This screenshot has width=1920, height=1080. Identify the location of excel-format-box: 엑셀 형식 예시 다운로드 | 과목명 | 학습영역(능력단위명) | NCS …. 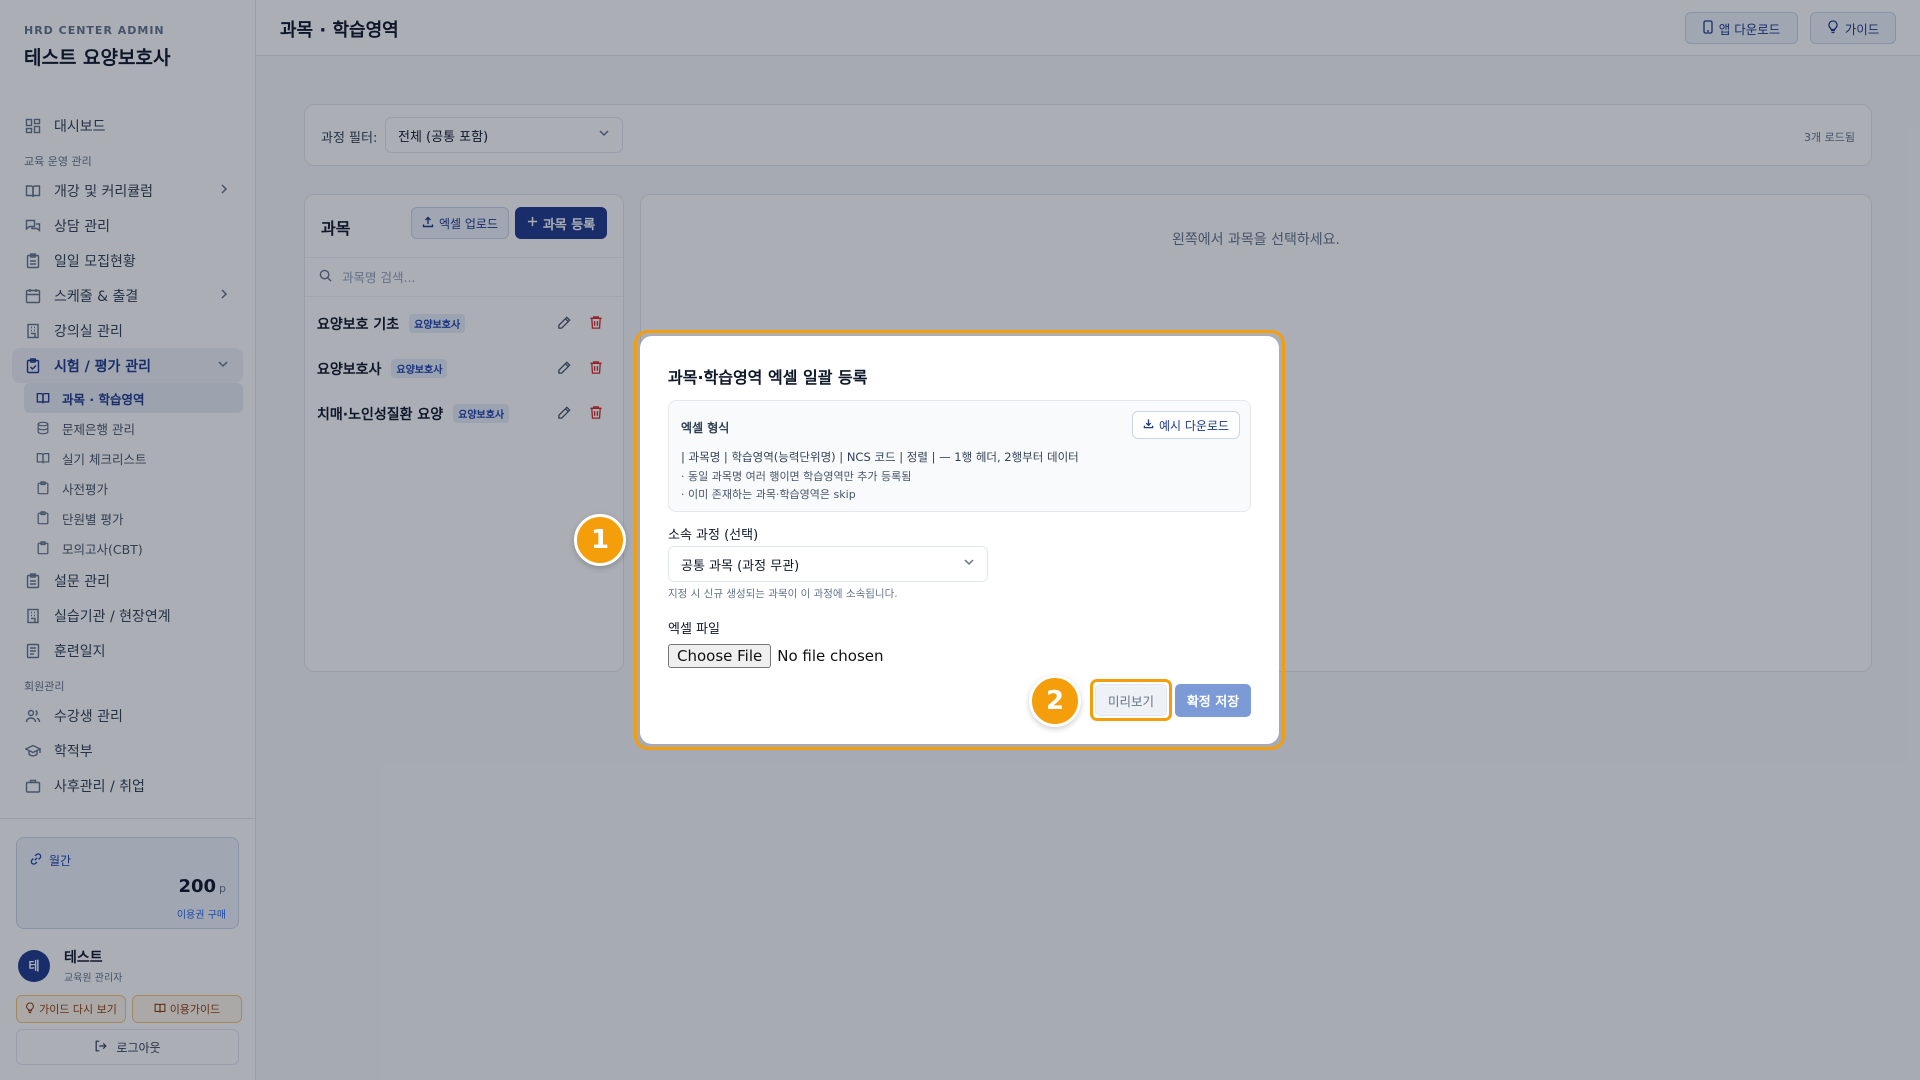
(959, 456).